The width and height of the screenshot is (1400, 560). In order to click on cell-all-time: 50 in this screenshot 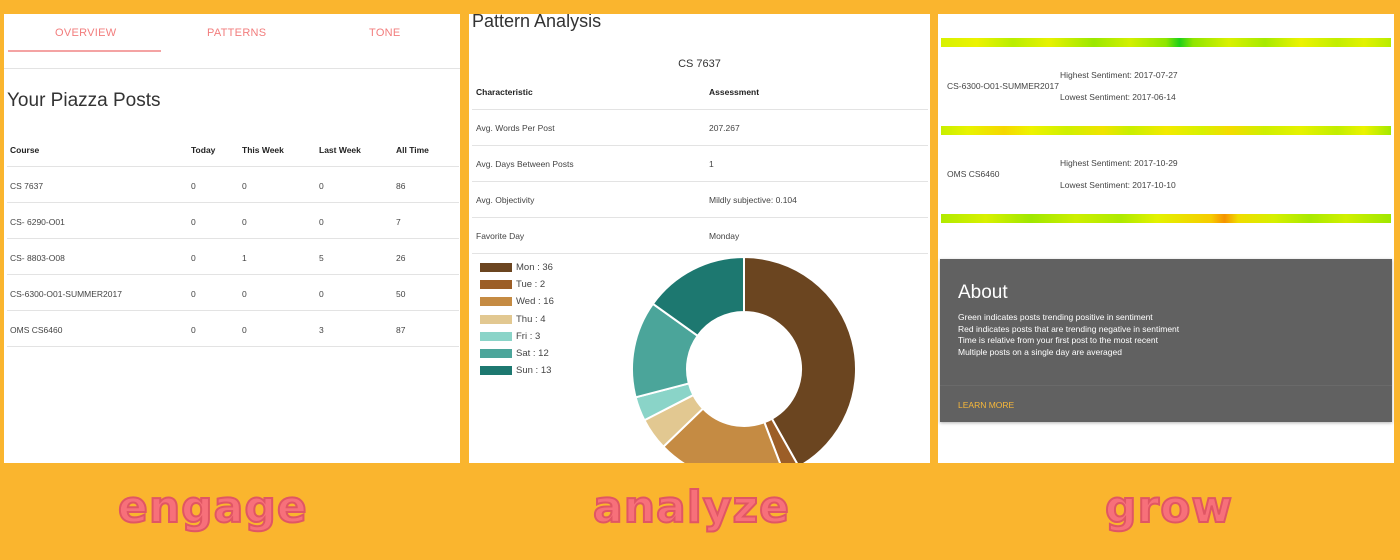, I will do `click(401, 294)`.